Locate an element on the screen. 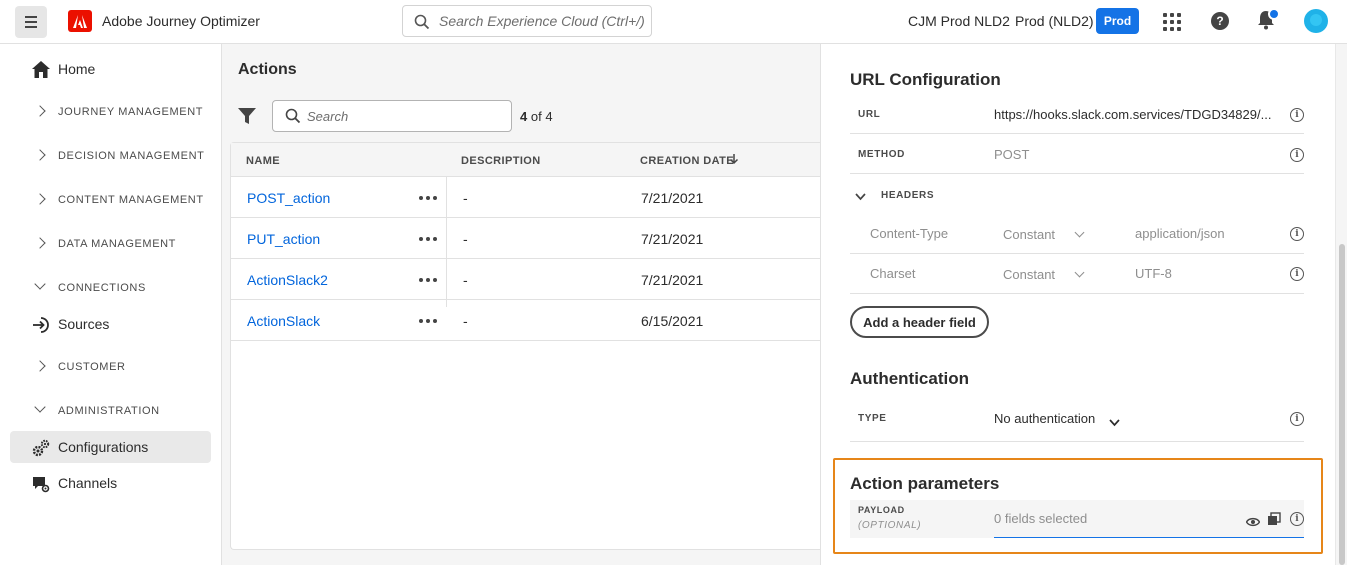 The width and height of the screenshot is (1347, 565). header-row: Content-Type Constant application/json i is located at coordinates (1077, 234).